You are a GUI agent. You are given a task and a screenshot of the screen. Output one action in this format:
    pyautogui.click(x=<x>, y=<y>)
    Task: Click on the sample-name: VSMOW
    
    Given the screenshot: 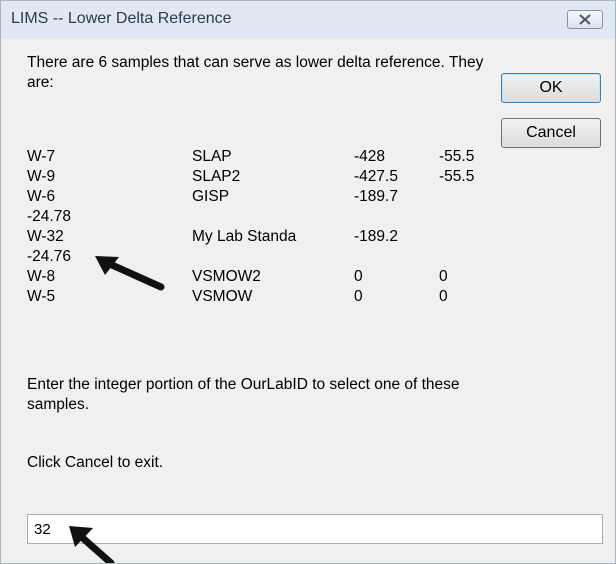 What is the action you would take?
    pyautogui.click(x=222, y=296)
    